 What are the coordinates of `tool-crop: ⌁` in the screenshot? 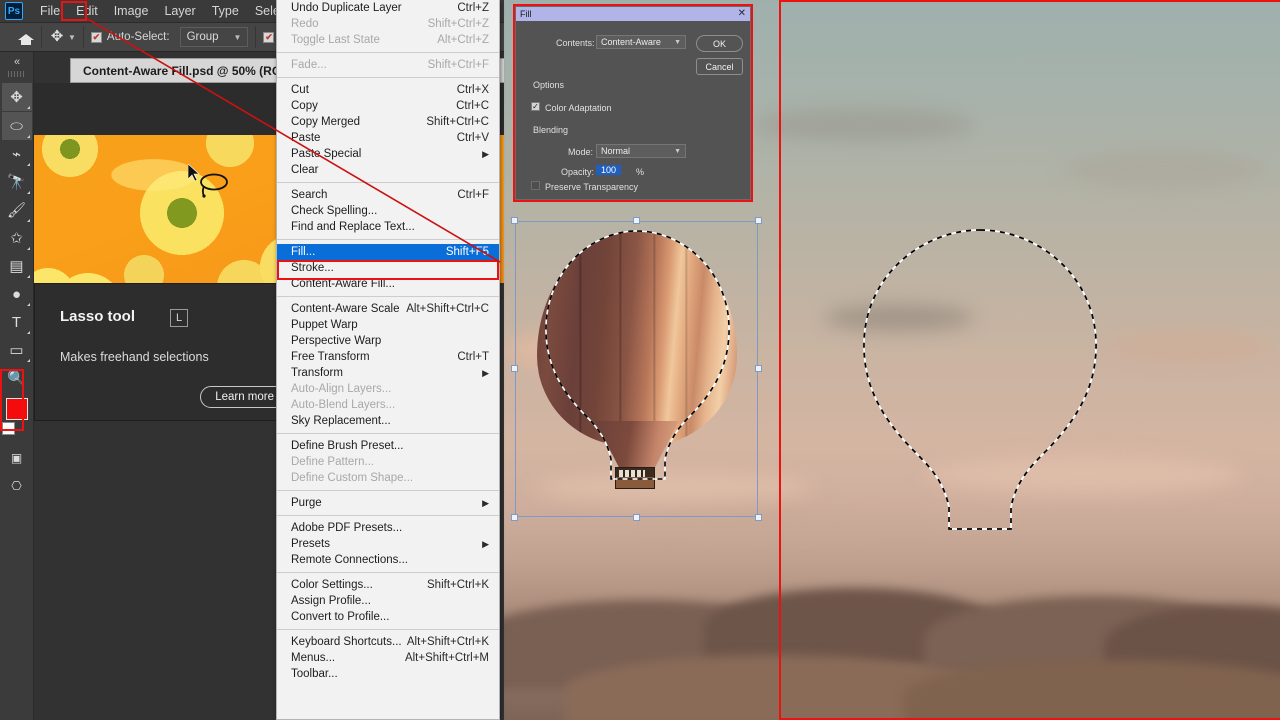 It's located at (17, 154).